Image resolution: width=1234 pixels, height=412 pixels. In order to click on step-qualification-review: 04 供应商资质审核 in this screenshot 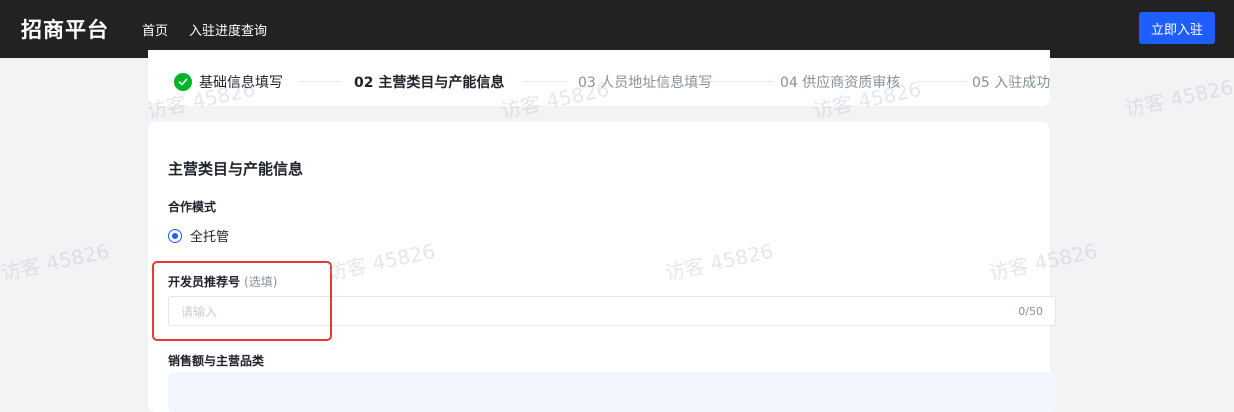, I will do `click(840, 82)`.